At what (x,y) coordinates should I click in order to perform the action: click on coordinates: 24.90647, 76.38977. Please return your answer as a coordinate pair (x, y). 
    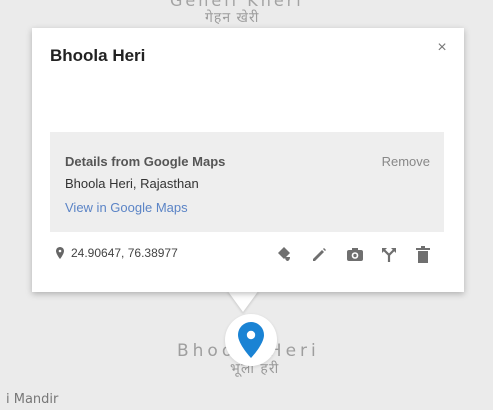
    Looking at the image, I should click on (117, 253).